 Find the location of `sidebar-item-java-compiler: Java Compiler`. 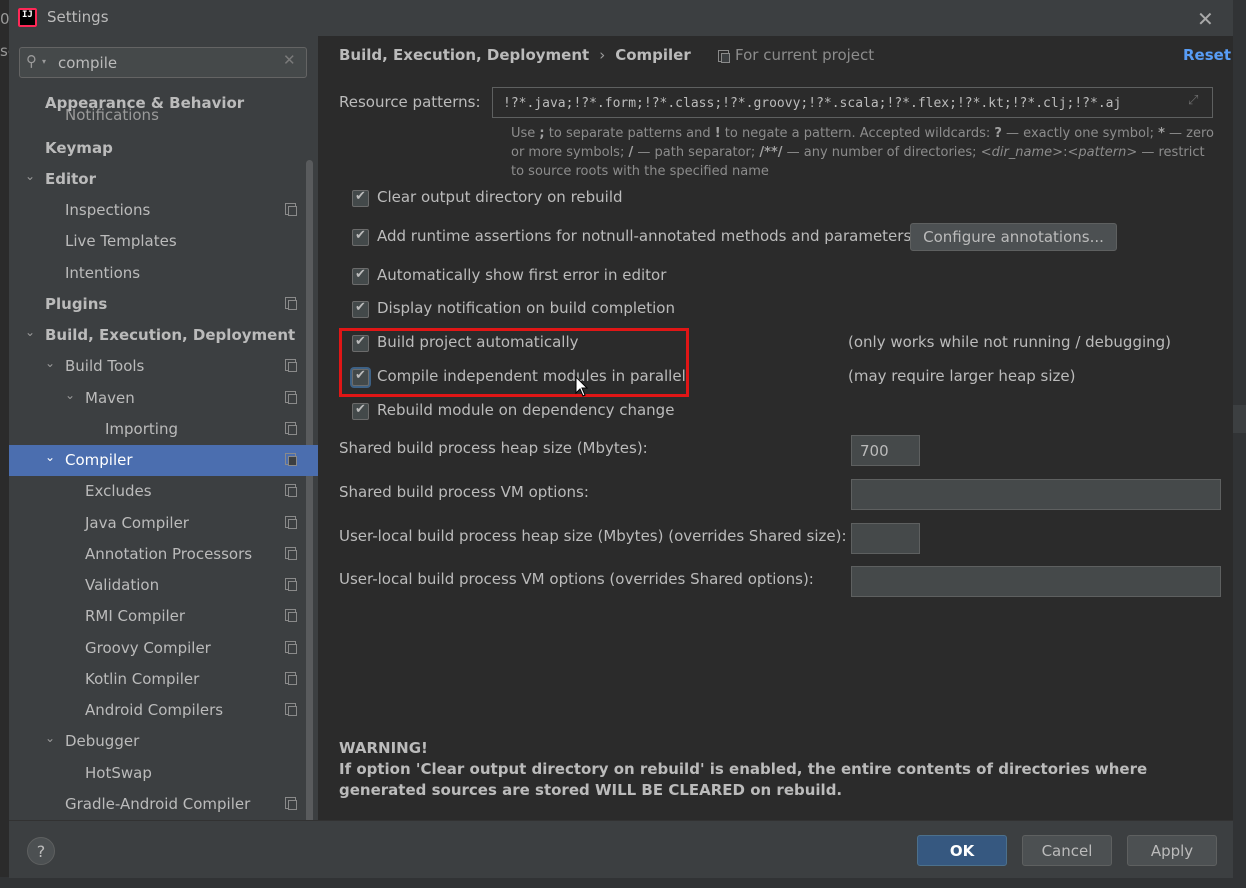

sidebar-item-java-compiler: Java Compiler is located at coordinates (163, 523).